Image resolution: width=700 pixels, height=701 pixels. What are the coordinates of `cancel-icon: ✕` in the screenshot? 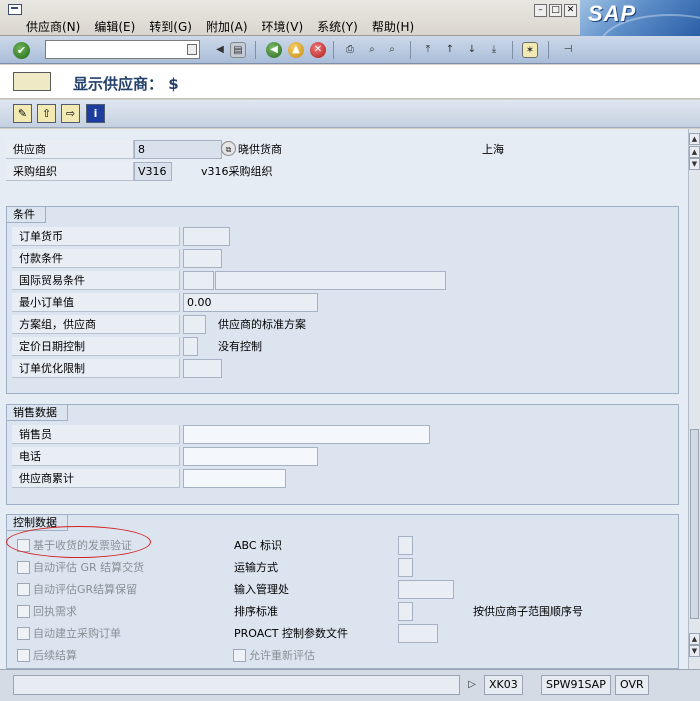 It's located at (318, 50).